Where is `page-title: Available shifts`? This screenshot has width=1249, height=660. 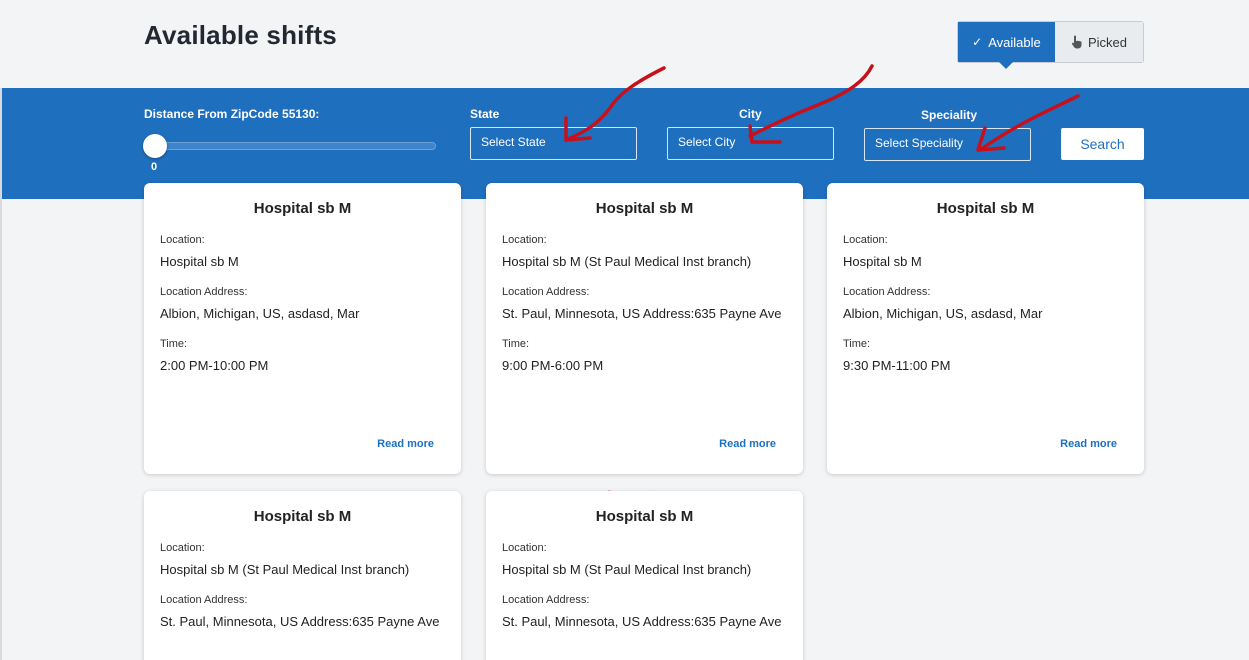 page-title: Available shifts is located at coordinates (240, 35).